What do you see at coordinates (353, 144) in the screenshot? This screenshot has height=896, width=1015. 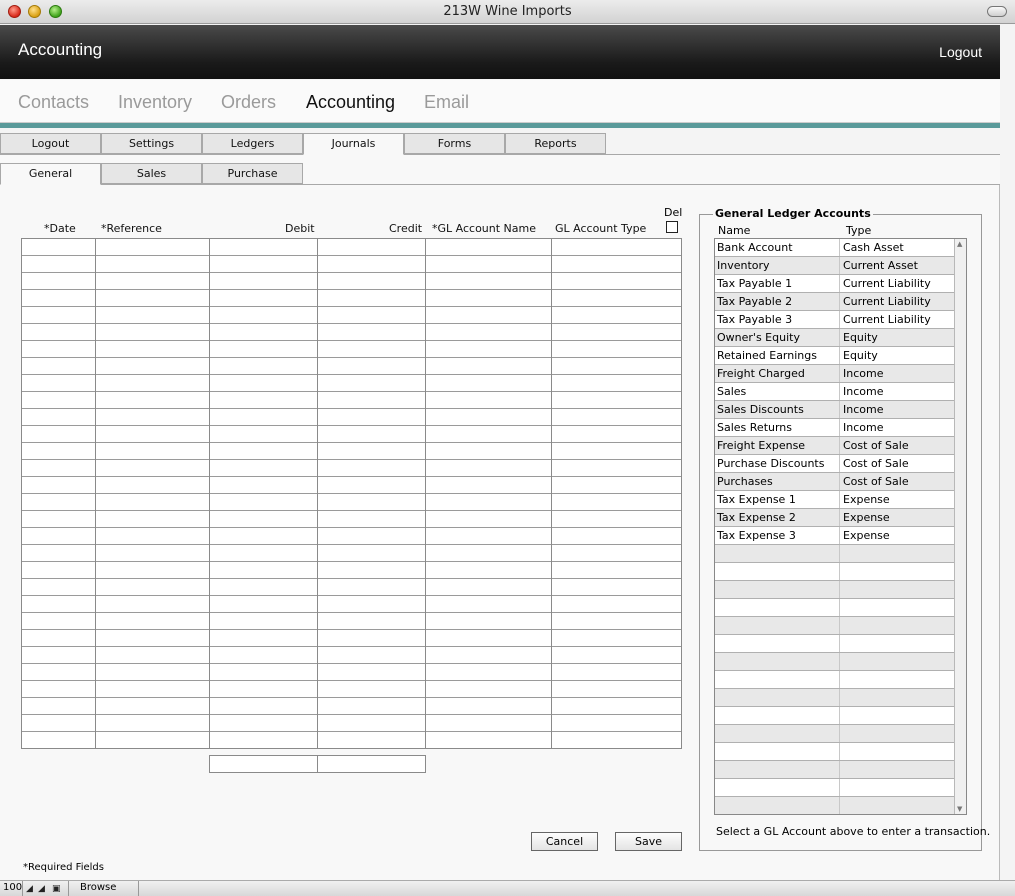 I see `tab-journals: Journals` at bounding box center [353, 144].